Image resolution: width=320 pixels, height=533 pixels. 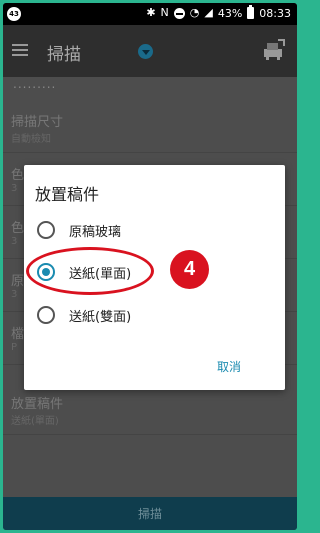 I want to click on clock: 08:33, so click(x=275, y=13).